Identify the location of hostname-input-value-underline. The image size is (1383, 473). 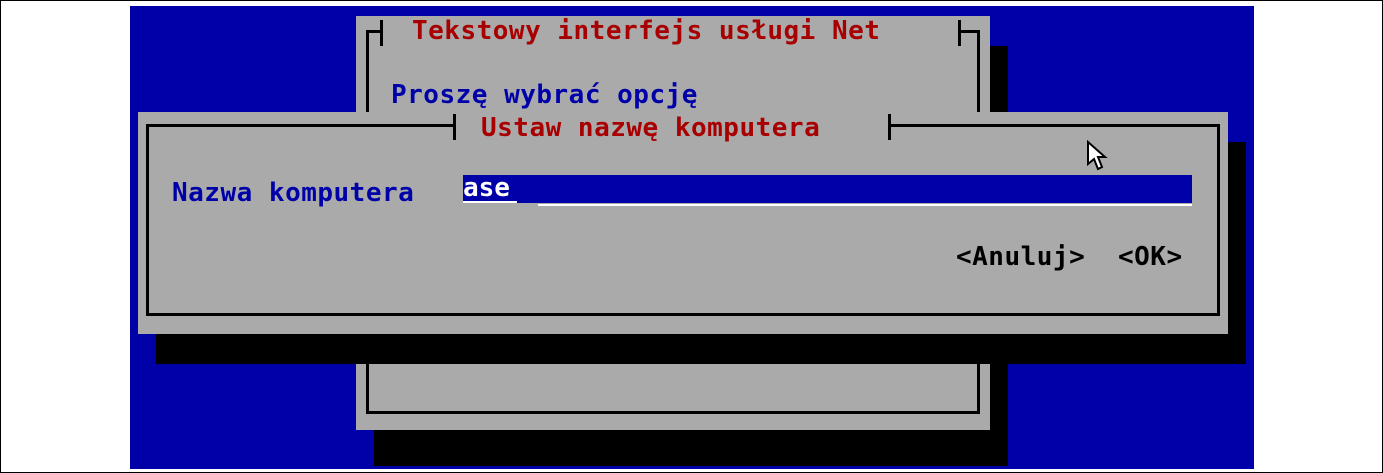
(490, 202).